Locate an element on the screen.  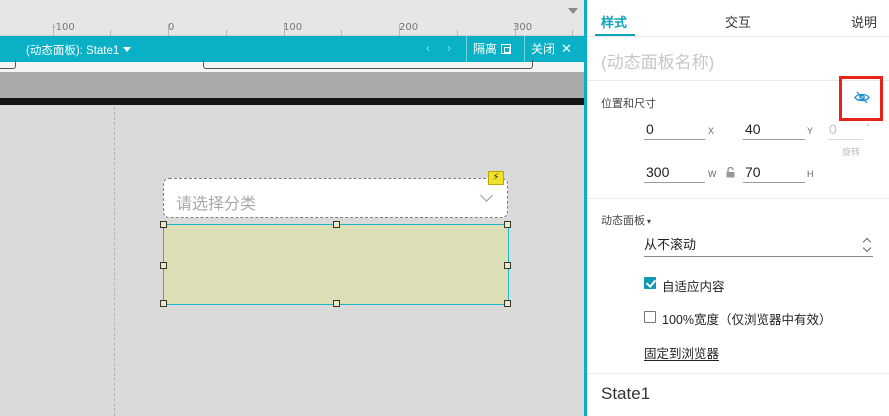
state-dropdown: (动态面板): State1 is located at coordinates (79, 50).